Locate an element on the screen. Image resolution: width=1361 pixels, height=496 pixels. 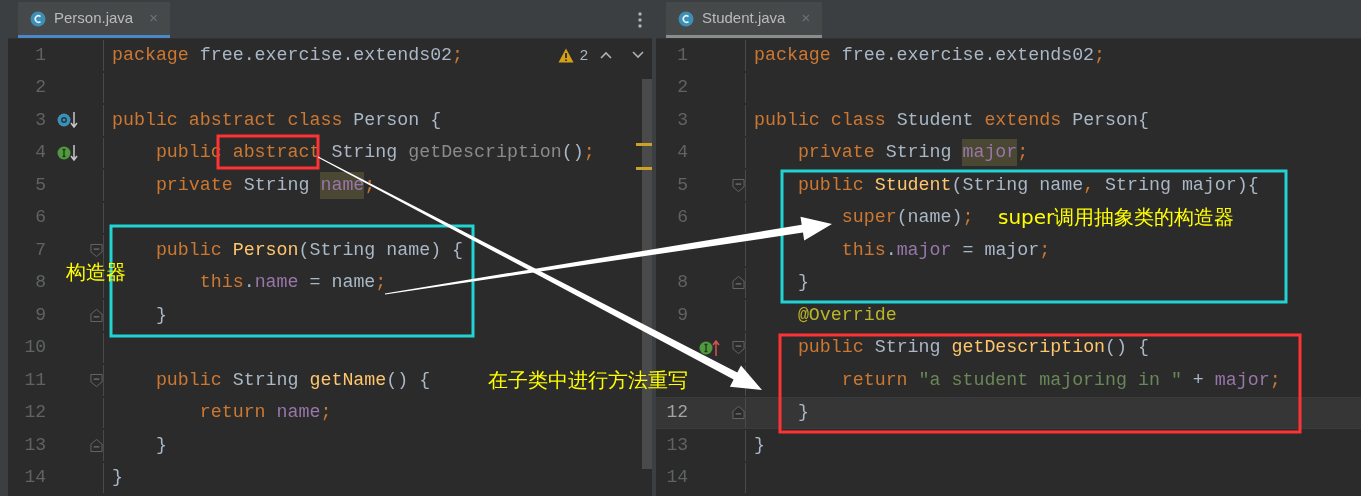
code-line: public abstract class Person { is located at coordinates (277, 120).